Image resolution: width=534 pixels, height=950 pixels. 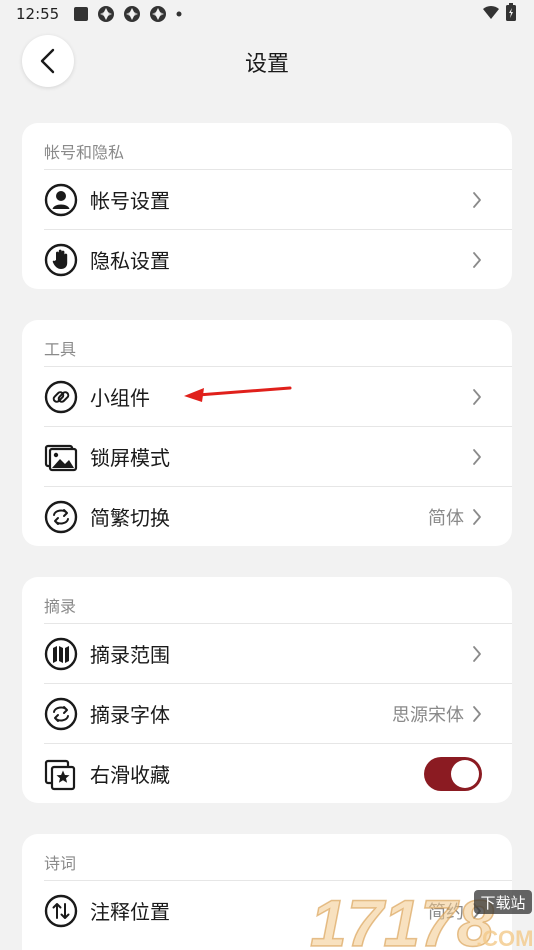 I want to click on watermark-domain: .COM, so click(x=504, y=938).